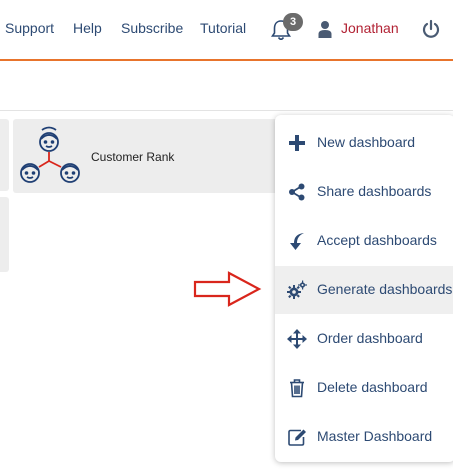 The height and width of the screenshot is (474, 453). What do you see at coordinates (377, 240) in the screenshot?
I see `menu-item-label: Accept dashboards` at bounding box center [377, 240].